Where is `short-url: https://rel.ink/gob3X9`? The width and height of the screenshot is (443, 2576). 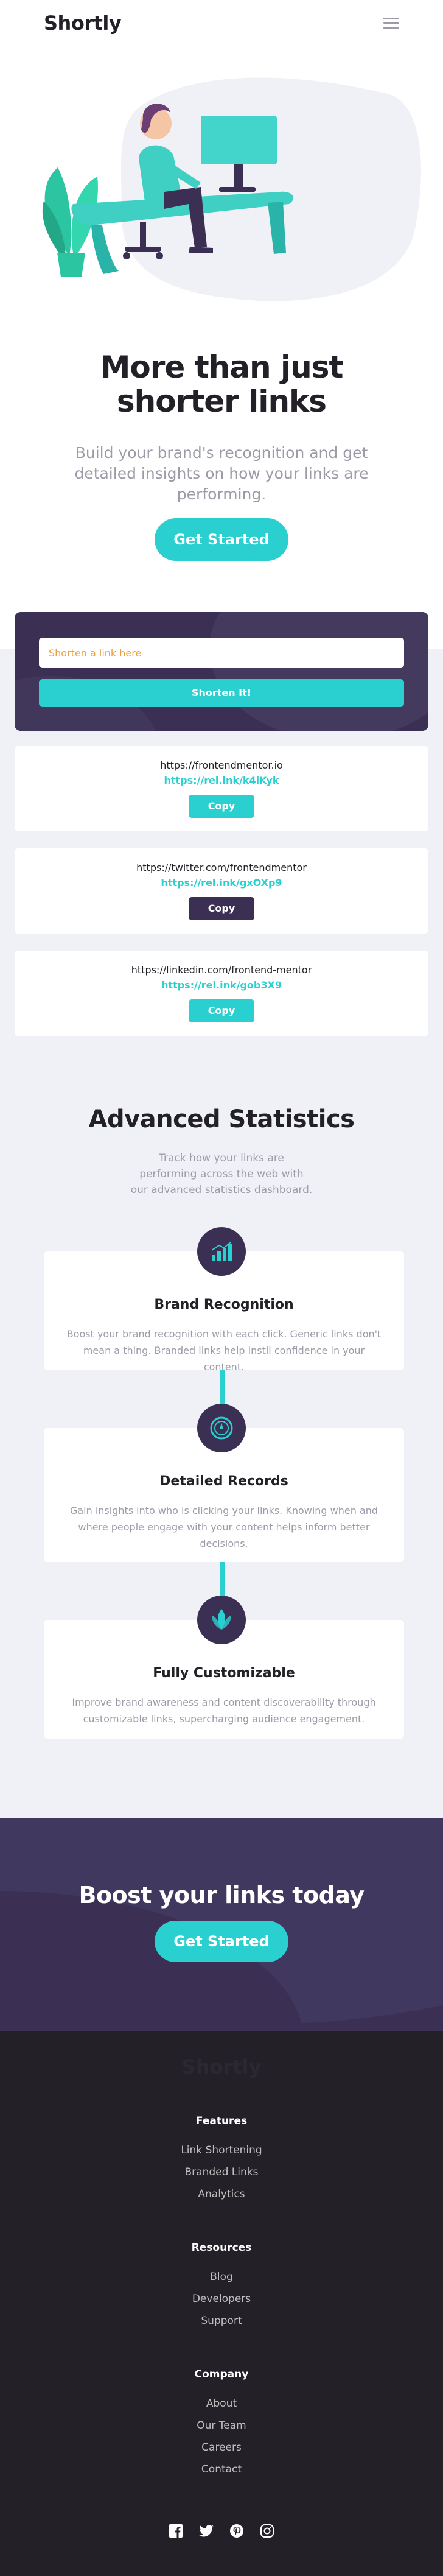
short-url: https://rel.ink/gob3X9 is located at coordinates (221, 985).